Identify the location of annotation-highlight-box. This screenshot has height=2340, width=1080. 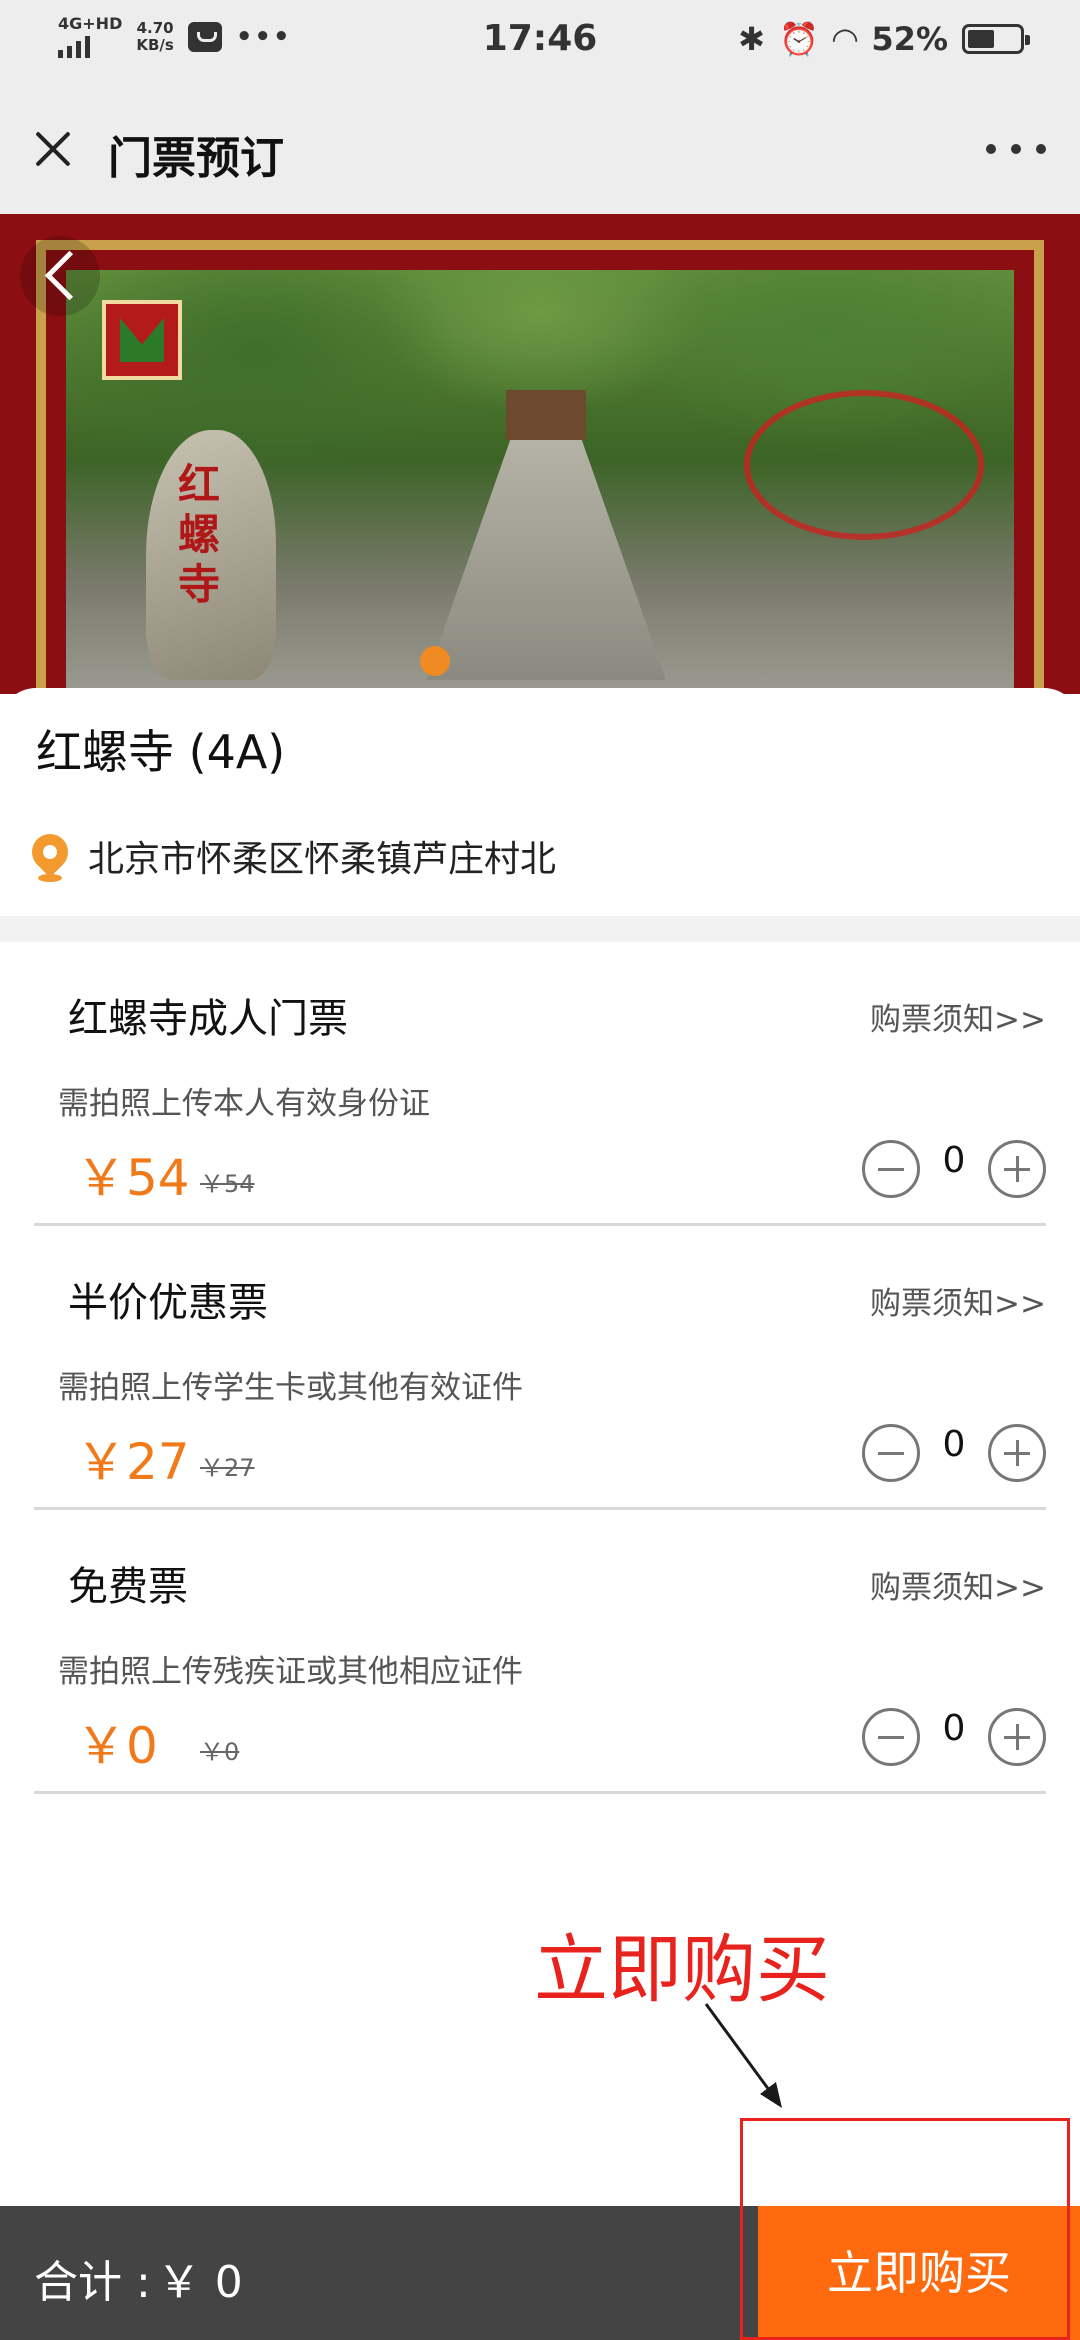
(905, 2229).